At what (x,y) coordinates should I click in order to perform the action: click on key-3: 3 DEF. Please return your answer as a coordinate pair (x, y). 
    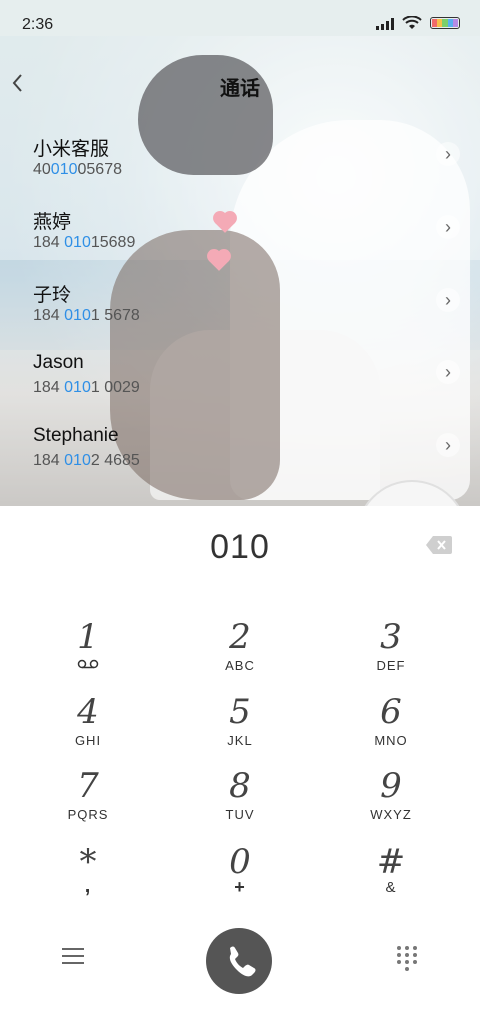
    Looking at the image, I should click on (391, 652).